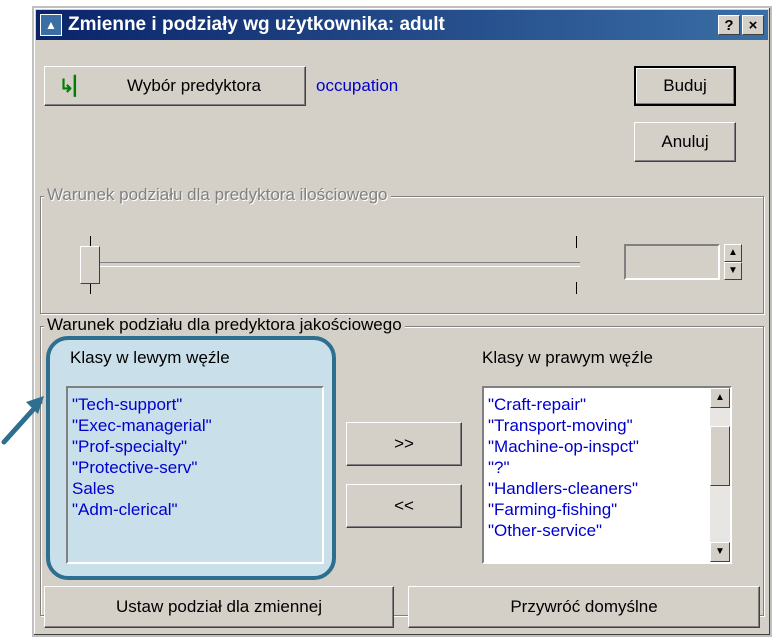 The image size is (778, 643). I want to click on threshold-slider, so click(325, 264).